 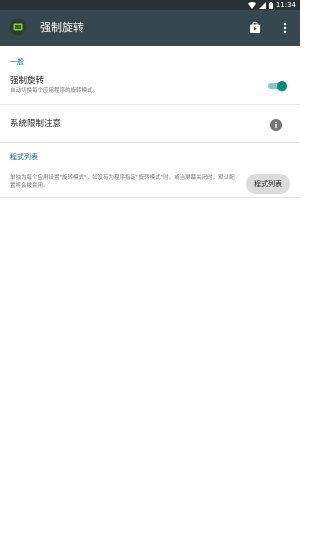 What do you see at coordinates (150, 5) in the screenshot?
I see `status-bar: 11:34` at bounding box center [150, 5].